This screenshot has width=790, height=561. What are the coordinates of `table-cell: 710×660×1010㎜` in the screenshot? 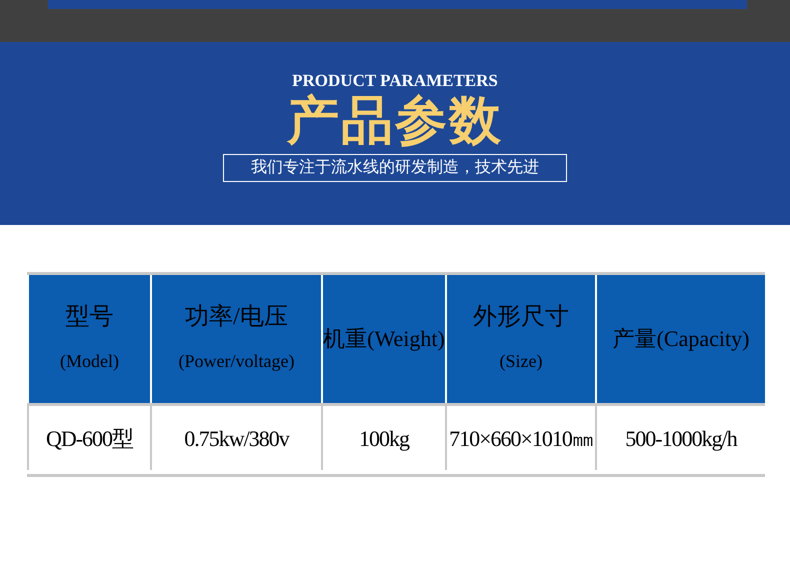 It's located at (520, 438).